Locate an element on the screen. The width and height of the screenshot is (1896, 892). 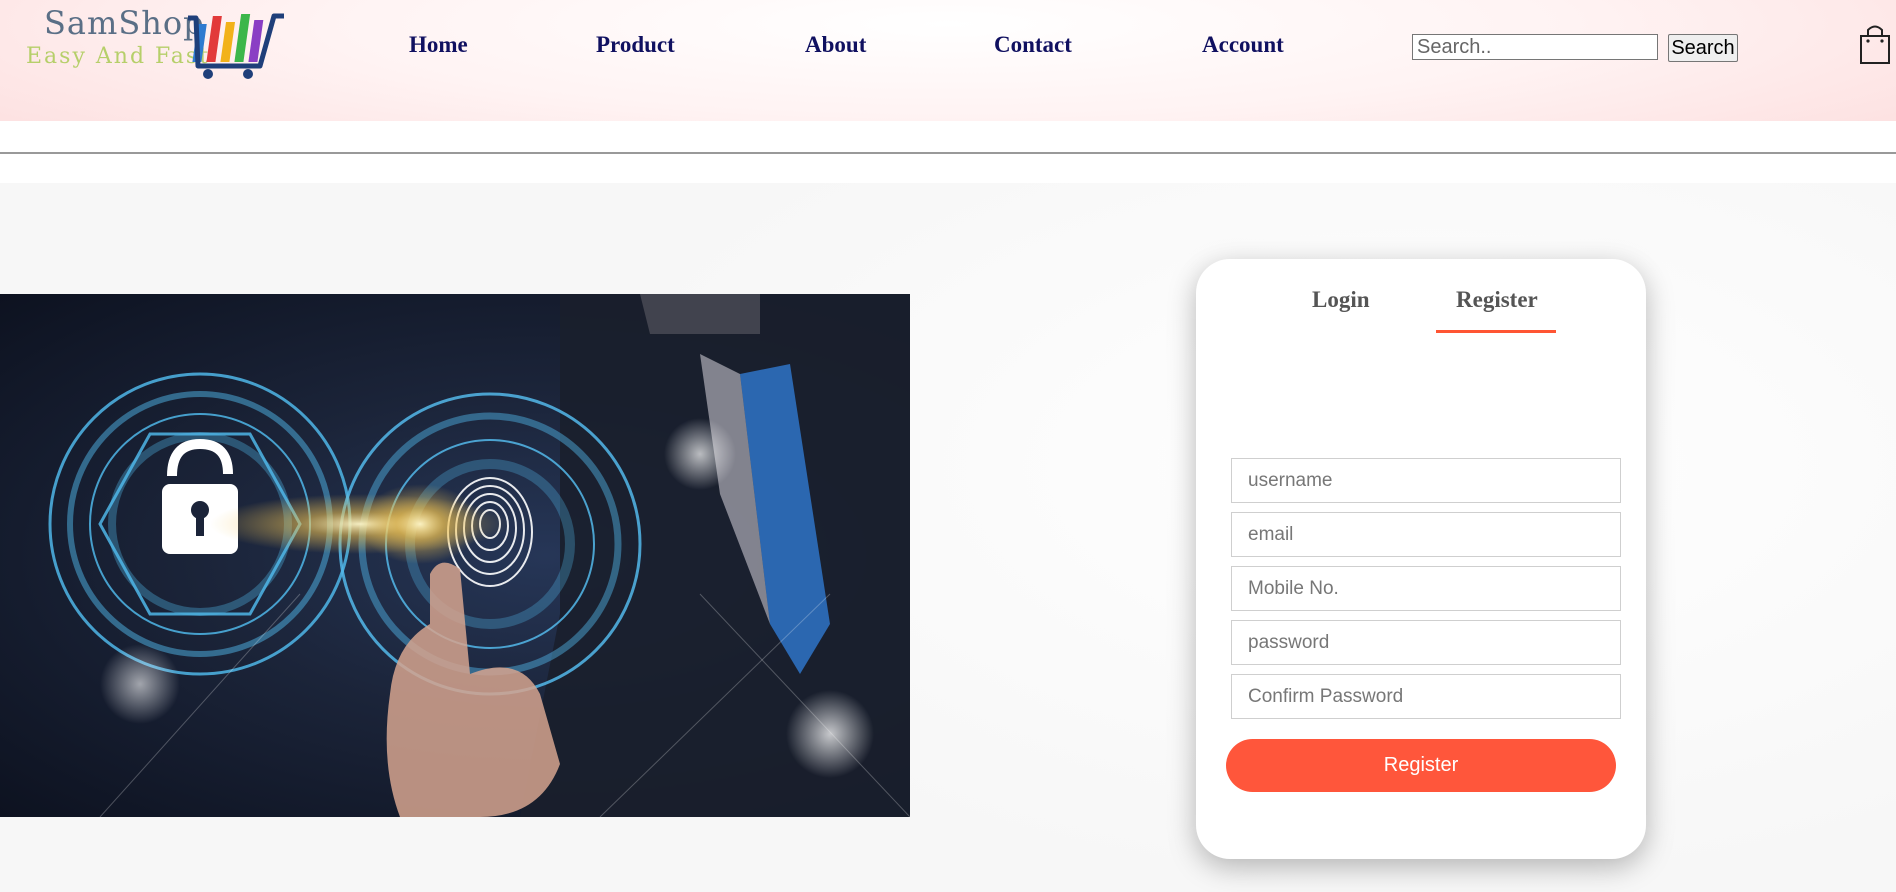
tab-register: Register is located at coordinates (1497, 300).